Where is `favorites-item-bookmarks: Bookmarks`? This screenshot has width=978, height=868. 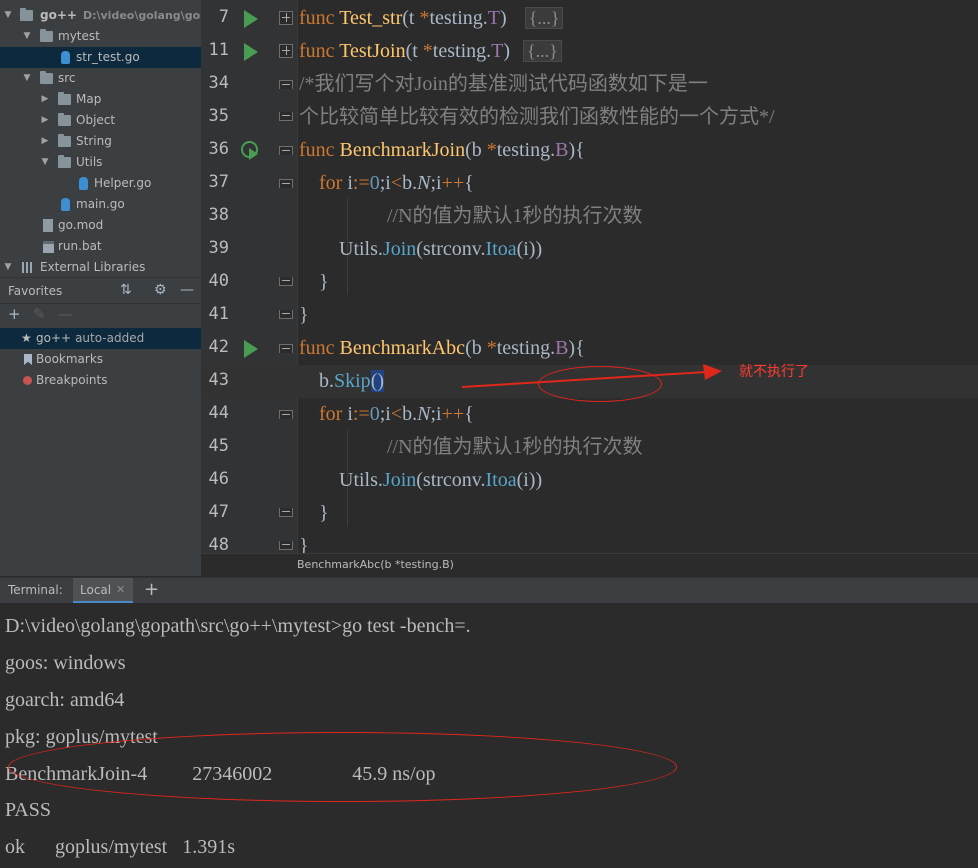
favorites-item-bookmarks: Bookmarks is located at coordinates (100, 359).